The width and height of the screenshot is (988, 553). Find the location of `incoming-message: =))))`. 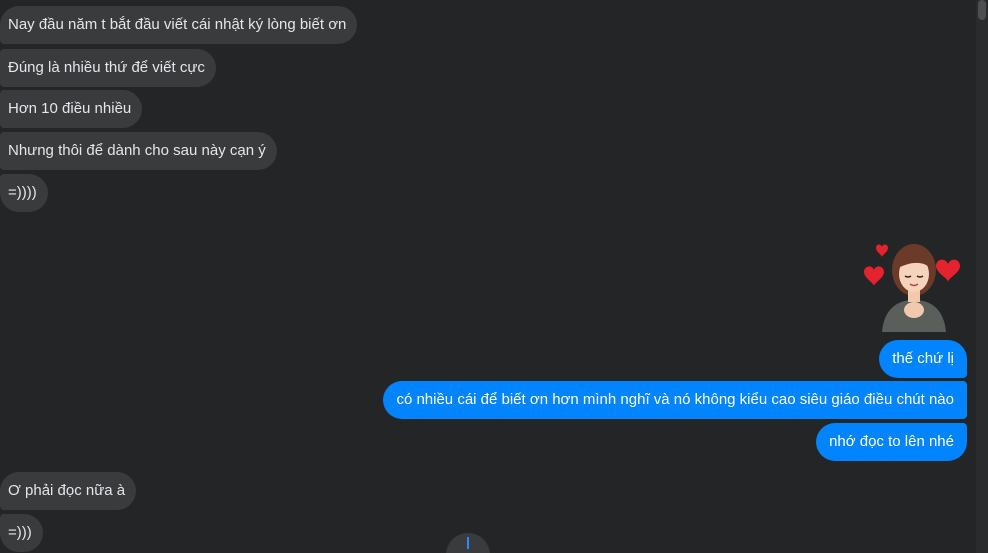

incoming-message: =)))) is located at coordinates (24, 193).